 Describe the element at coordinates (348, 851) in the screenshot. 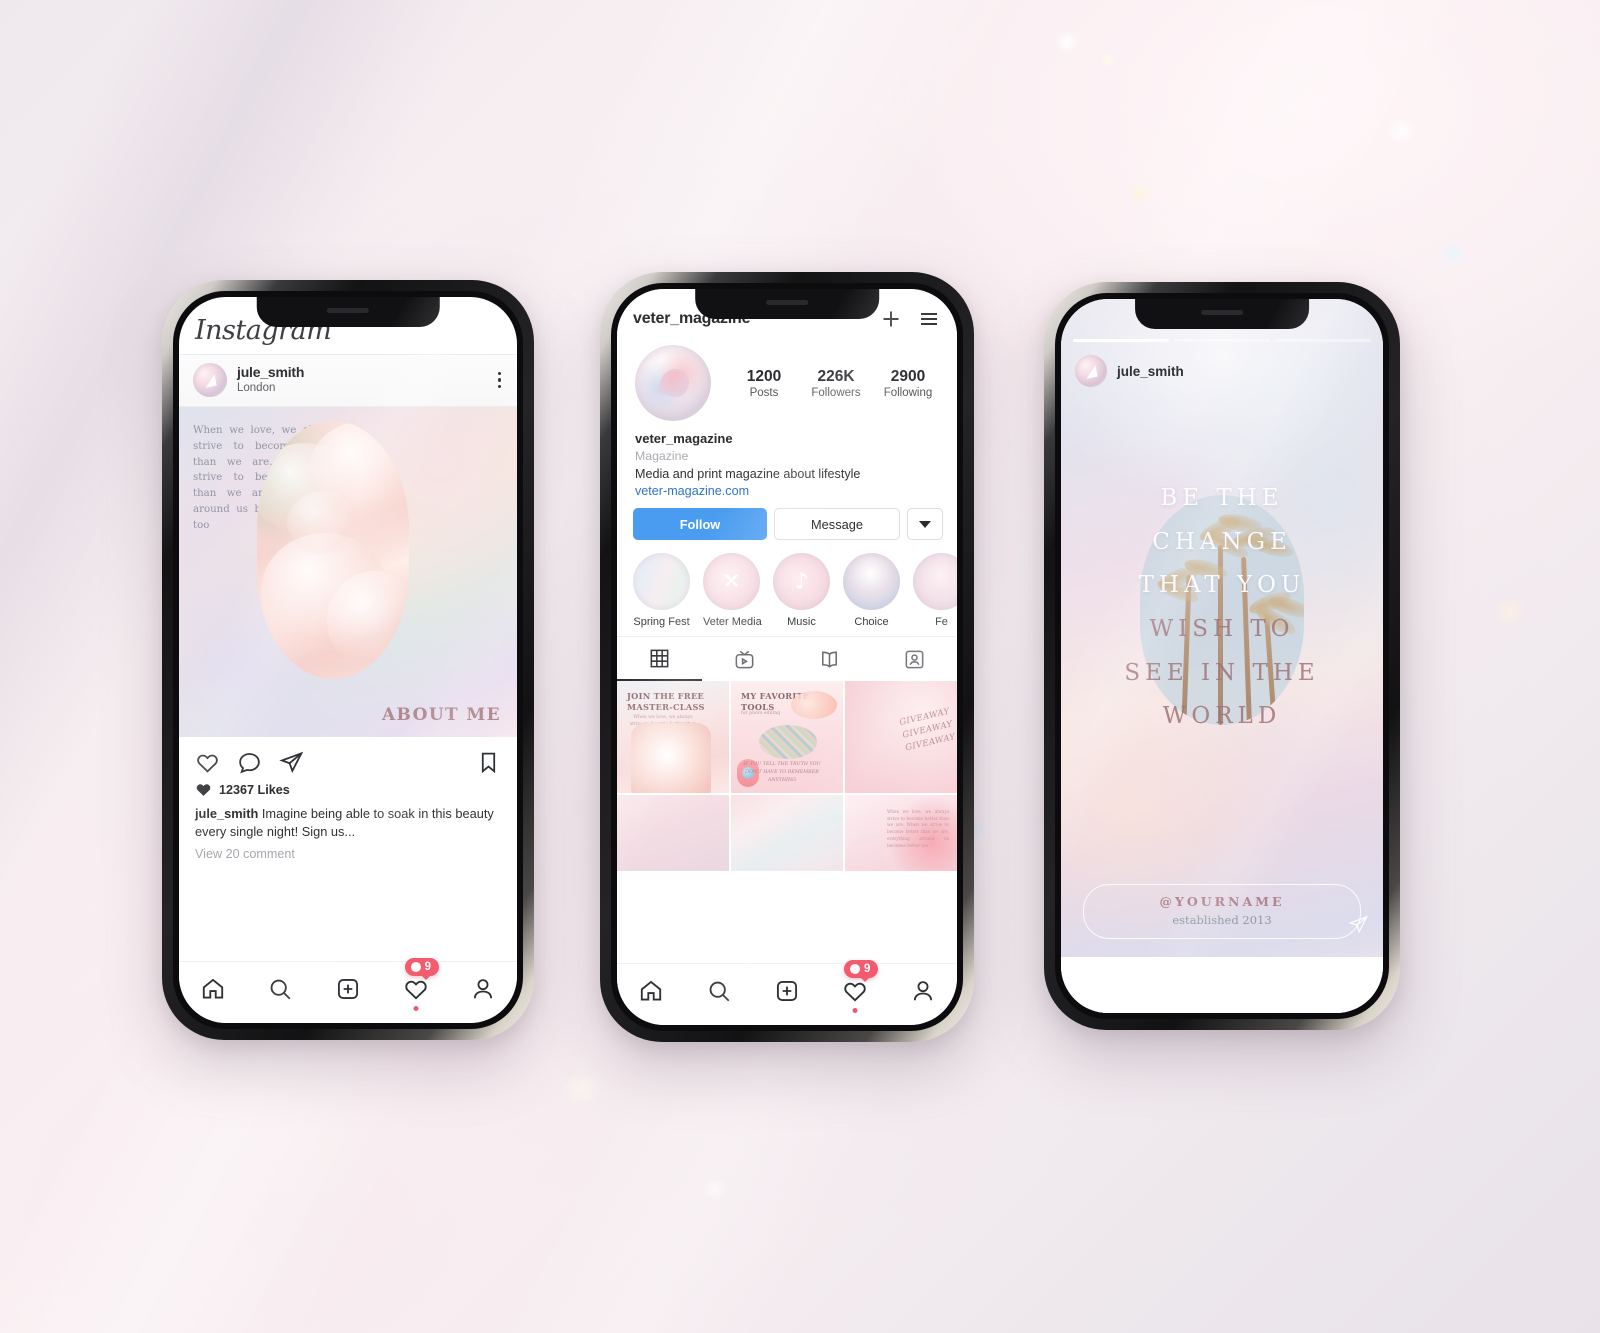

I see `view-comments-link: View 20 comment` at that location.